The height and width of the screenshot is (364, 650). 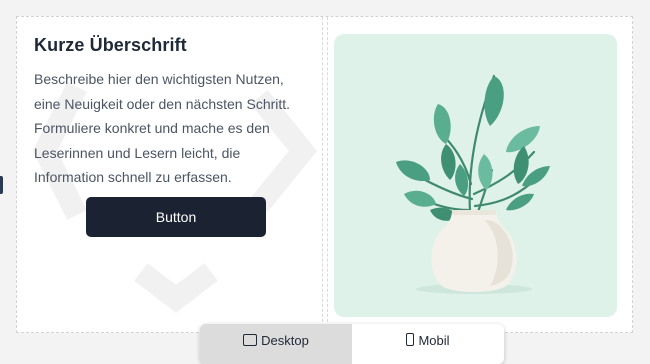 I want to click on phone-icon, so click(x=410, y=339).